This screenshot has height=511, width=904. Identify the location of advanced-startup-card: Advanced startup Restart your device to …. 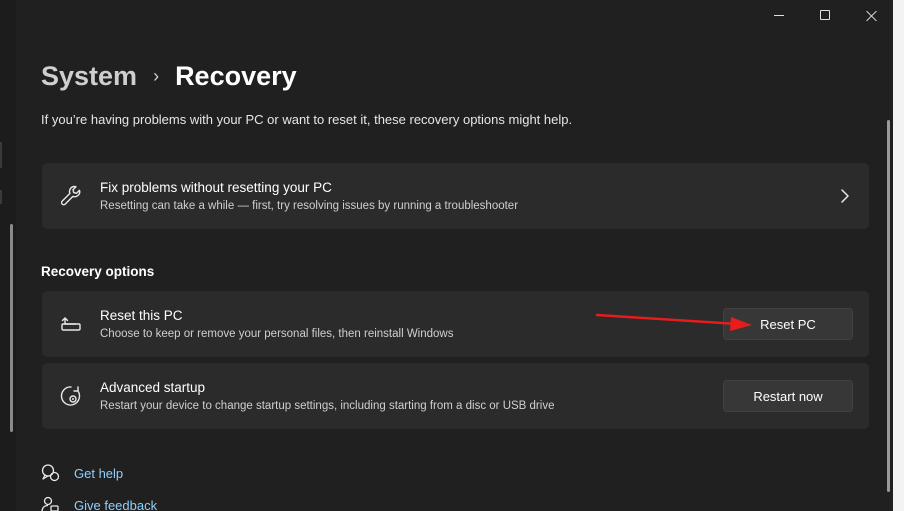
(455, 396).